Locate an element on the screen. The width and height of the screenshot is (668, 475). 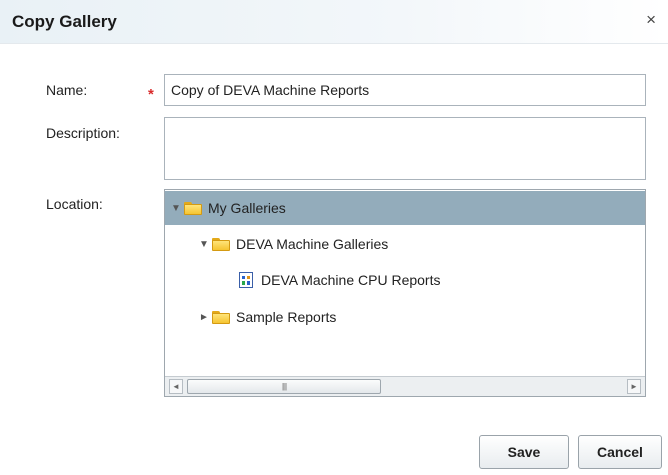
close-icon: × is located at coordinates (651, 20).